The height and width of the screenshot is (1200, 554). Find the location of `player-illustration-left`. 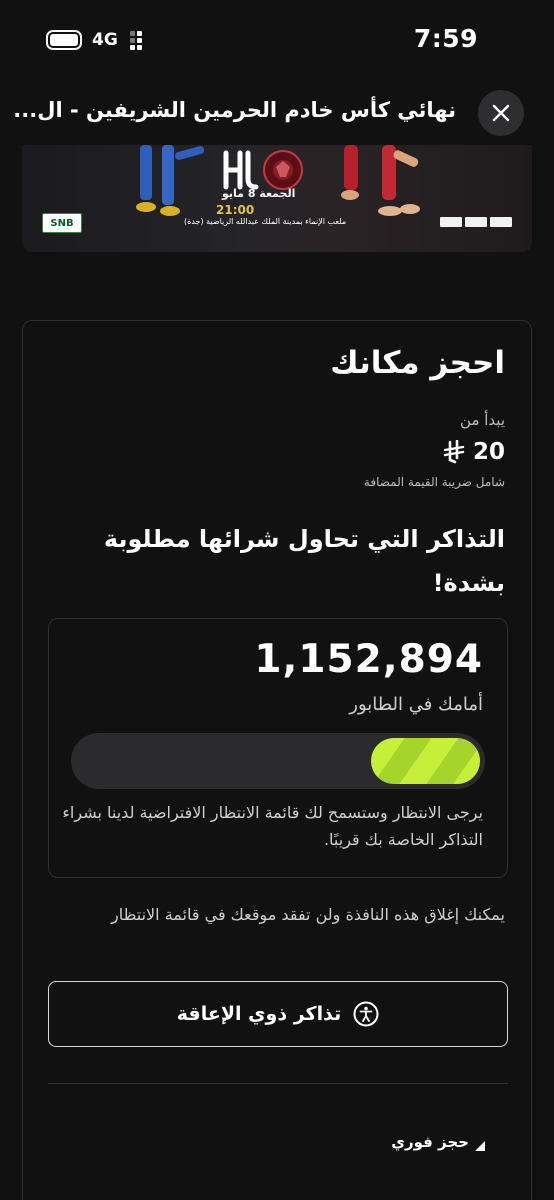

player-illustration-left is located at coordinates (170, 180).